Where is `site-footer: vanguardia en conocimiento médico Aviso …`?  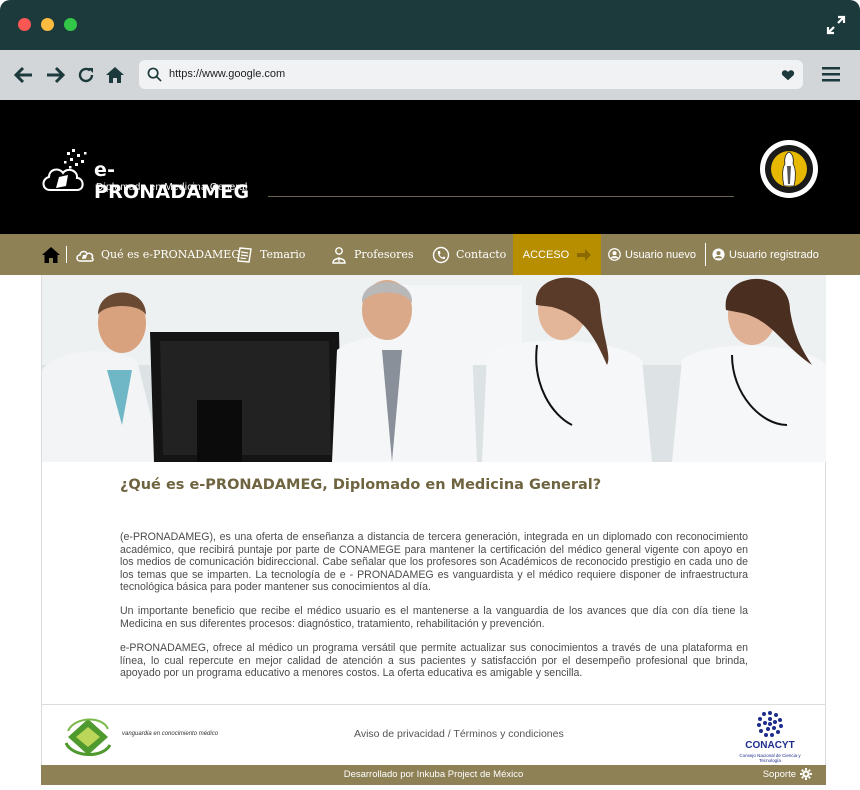
site-footer: vanguardia en conocimiento médico Aviso … is located at coordinates (434, 734).